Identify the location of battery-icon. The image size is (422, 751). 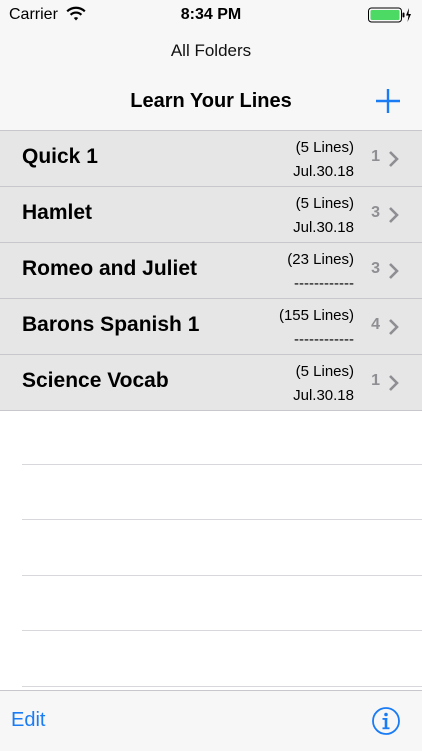
(389, 15).